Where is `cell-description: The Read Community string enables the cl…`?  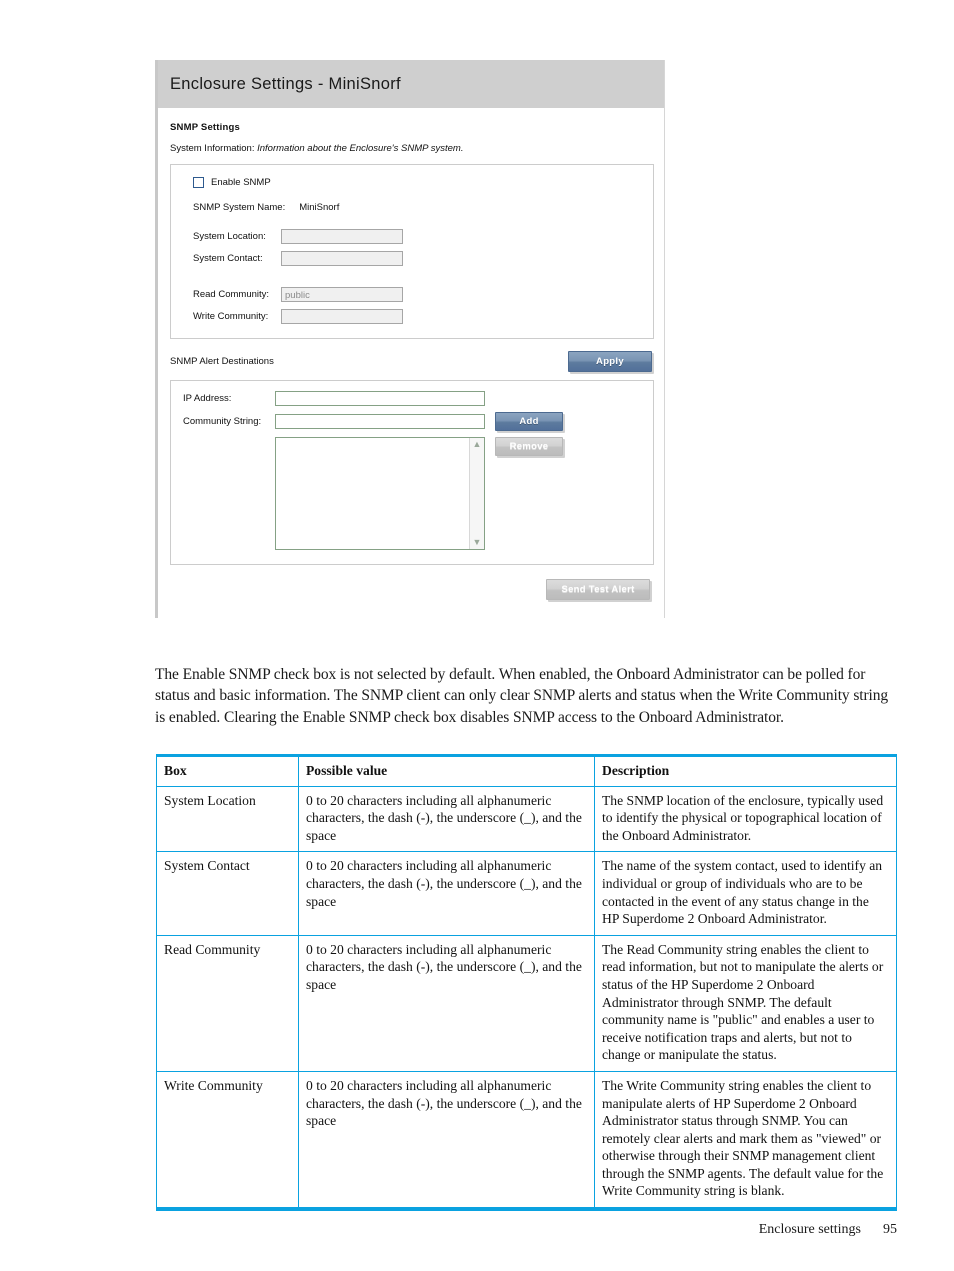
cell-description: The Read Community string enables the cl… is located at coordinates (745, 1003).